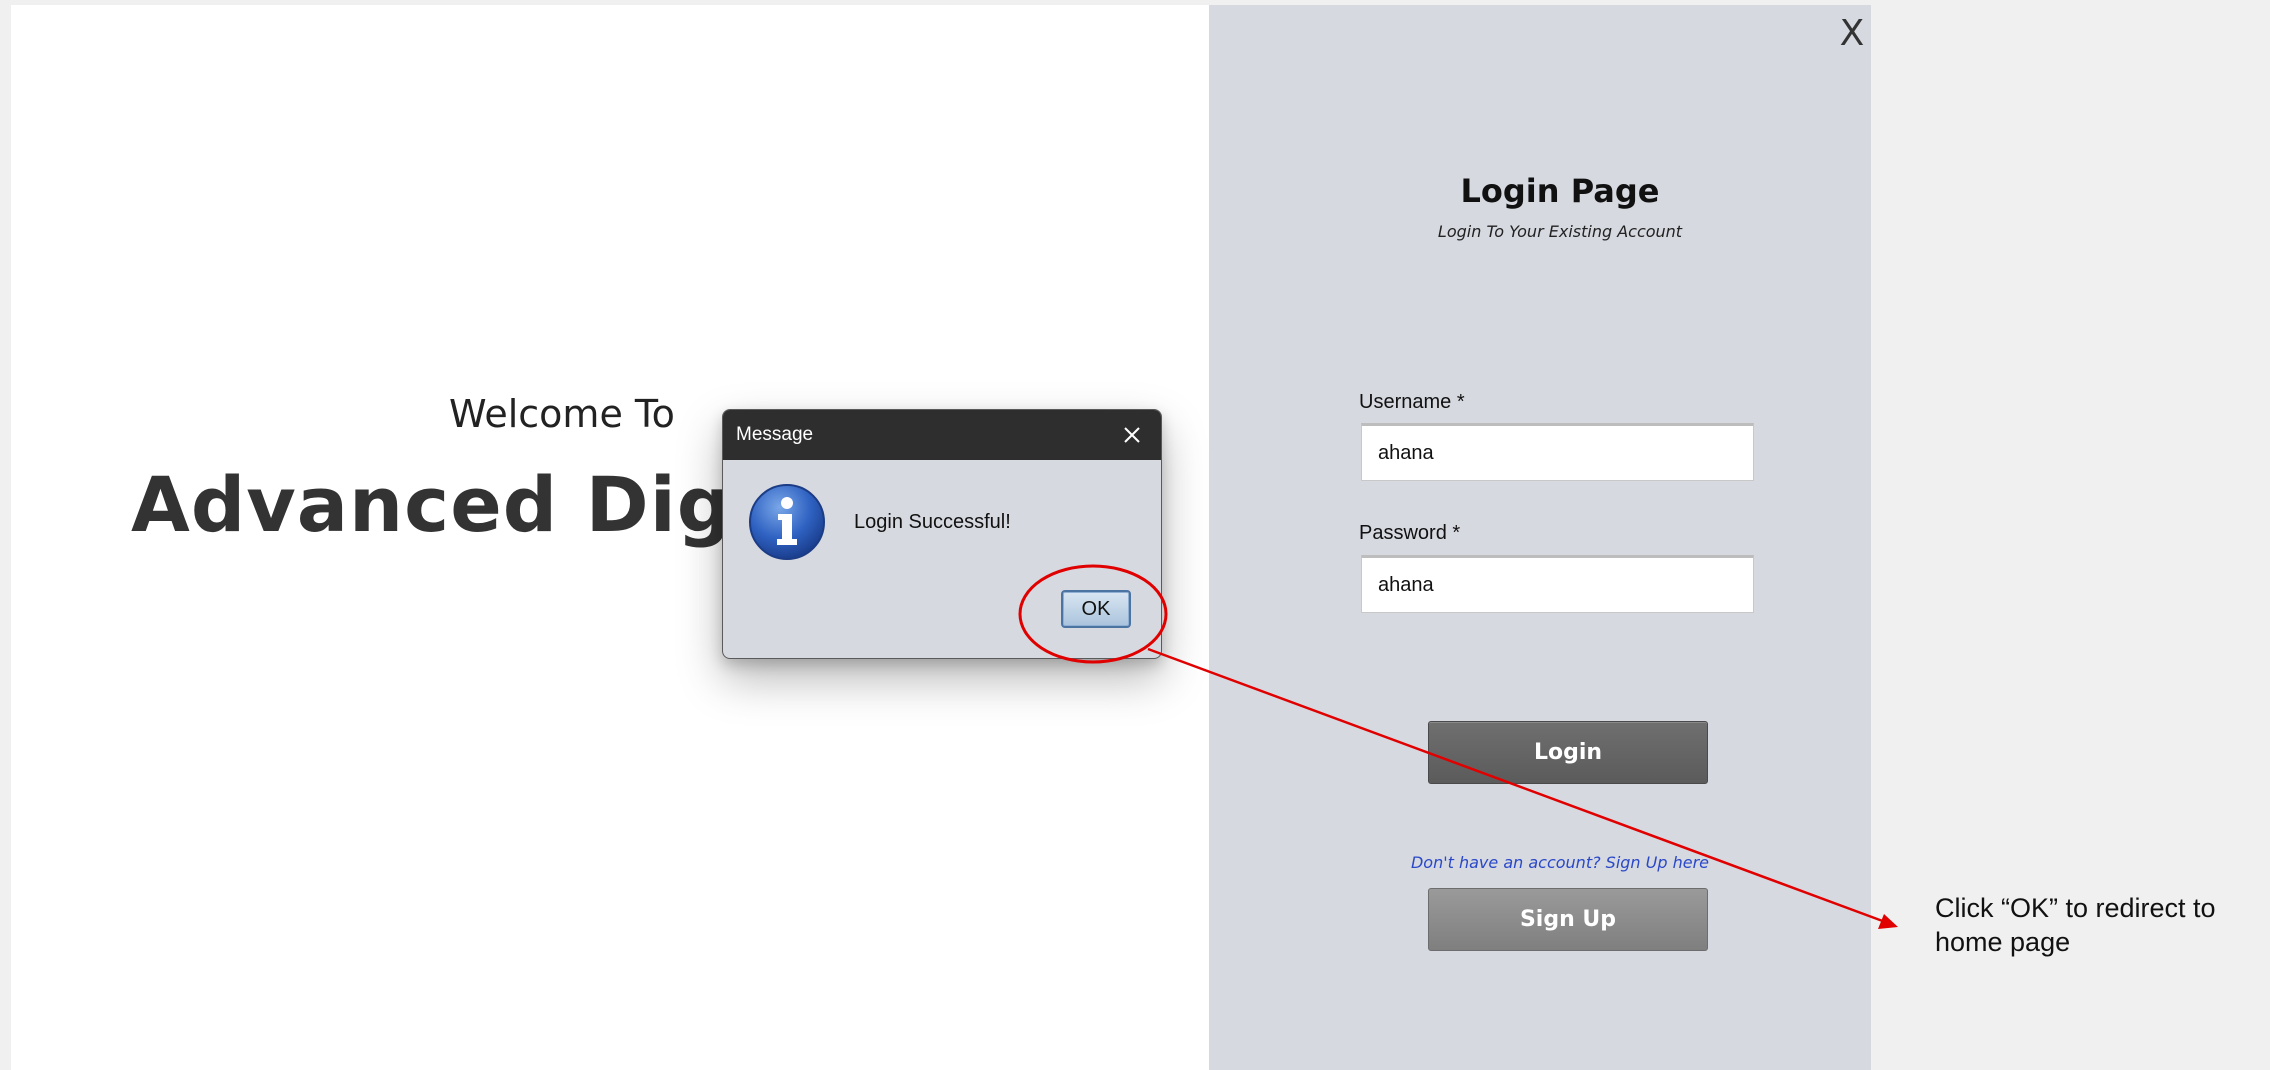 The image size is (2270, 1070). I want to click on annotation-text: Click “OK” to redirect to home page, so click(2075, 925).